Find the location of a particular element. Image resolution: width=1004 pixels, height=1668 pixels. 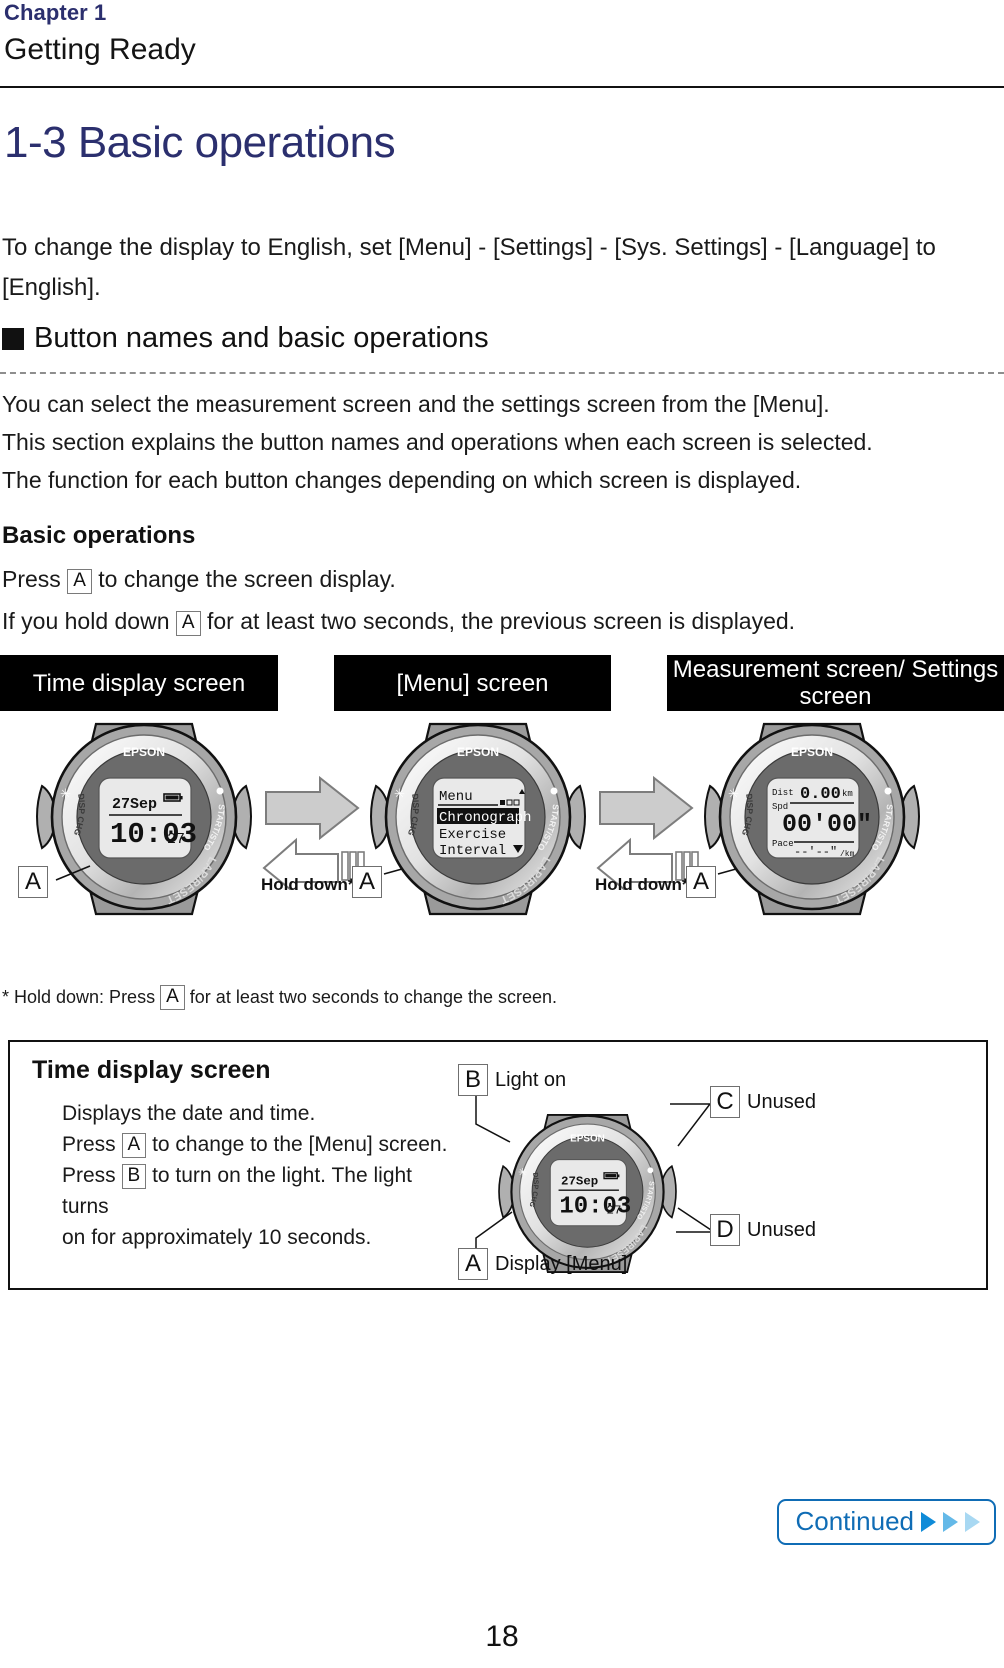

header-divider is located at coordinates (502, 87).